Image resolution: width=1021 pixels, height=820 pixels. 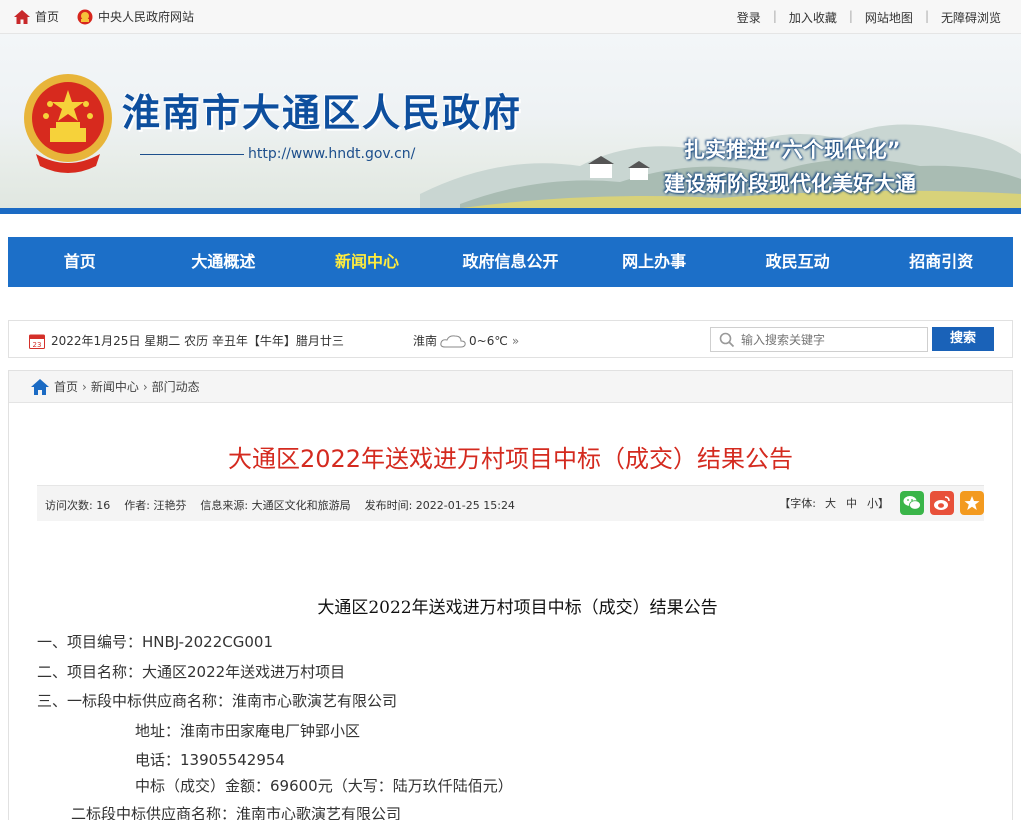 What do you see at coordinates (85, 16) in the screenshot?
I see `national-emblem-icon` at bounding box center [85, 16].